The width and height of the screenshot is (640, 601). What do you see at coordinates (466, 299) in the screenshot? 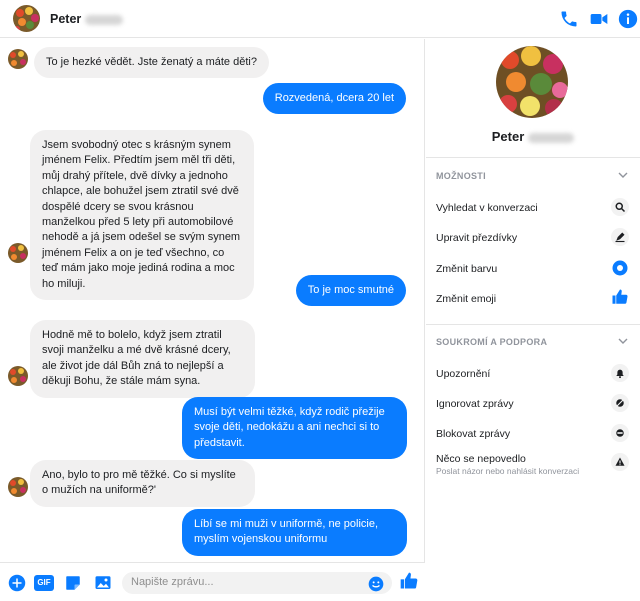
I see `option-change-emoji: Změnit emoji` at bounding box center [466, 299].